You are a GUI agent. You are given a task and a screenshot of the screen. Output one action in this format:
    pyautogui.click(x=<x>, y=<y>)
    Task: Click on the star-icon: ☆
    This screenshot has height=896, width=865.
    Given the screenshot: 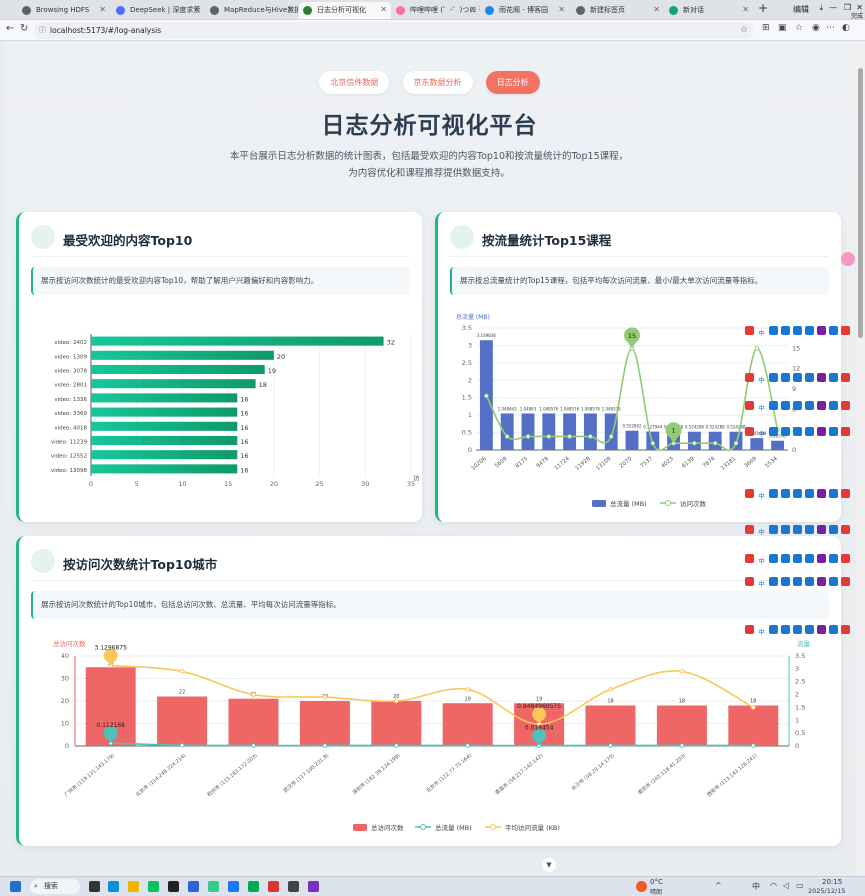 What is the action you would take?
    pyautogui.click(x=744, y=30)
    